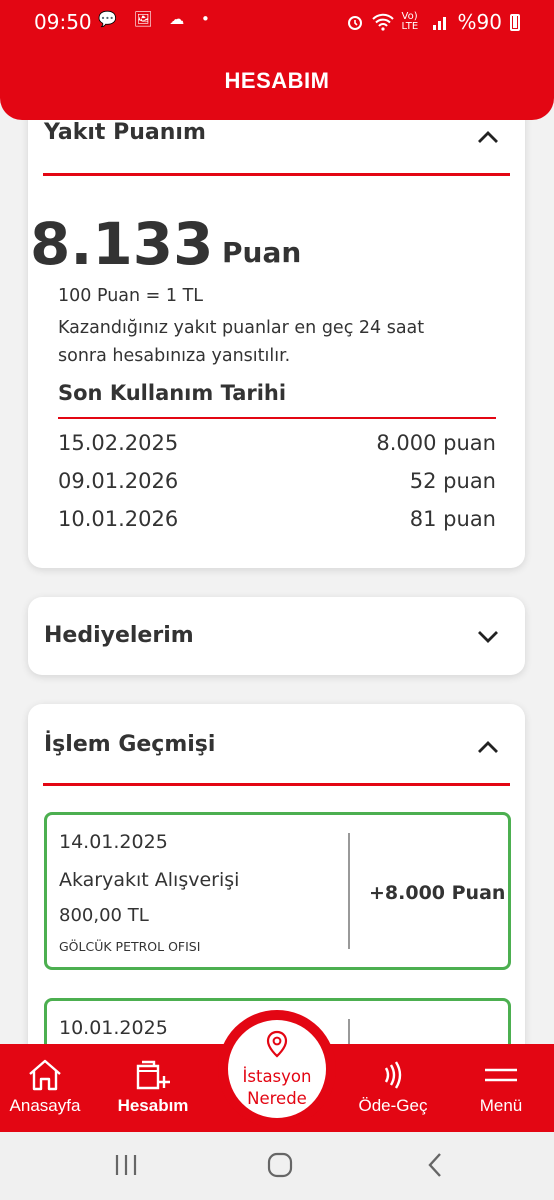  What do you see at coordinates (45, 1075) in the screenshot?
I see `home-icon` at bounding box center [45, 1075].